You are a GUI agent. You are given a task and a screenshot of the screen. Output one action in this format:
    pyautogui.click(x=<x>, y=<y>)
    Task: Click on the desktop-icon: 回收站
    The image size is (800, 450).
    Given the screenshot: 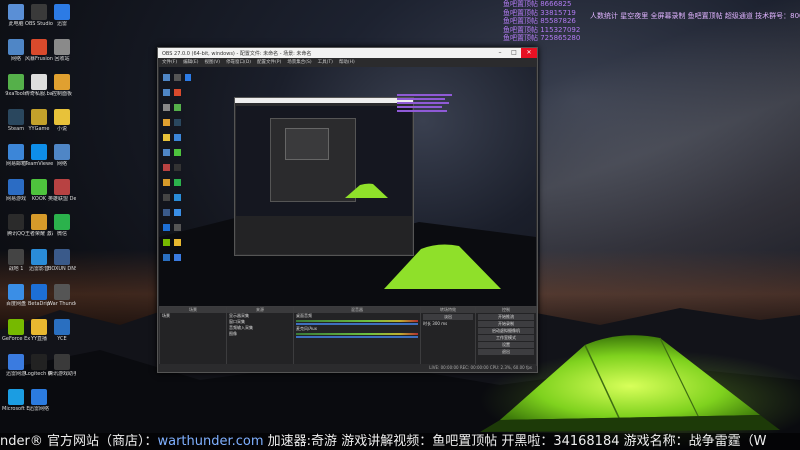 What is the action you would take?
    pyautogui.click(x=62, y=50)
    